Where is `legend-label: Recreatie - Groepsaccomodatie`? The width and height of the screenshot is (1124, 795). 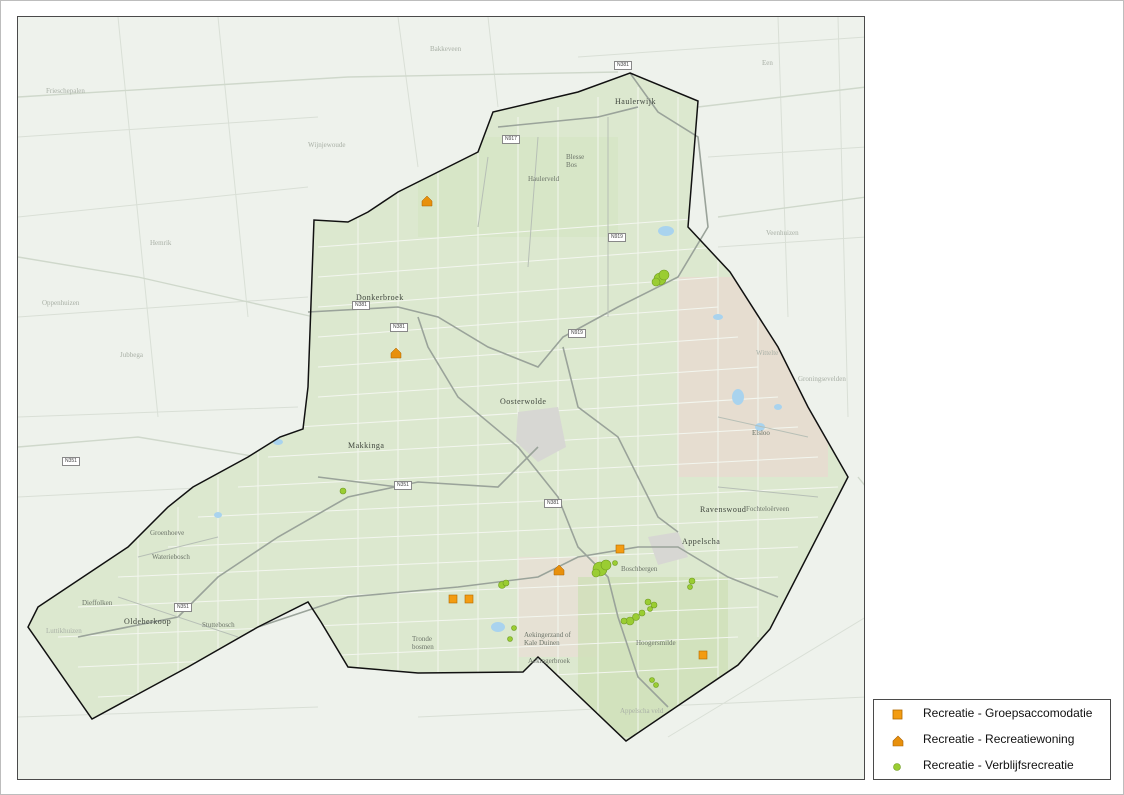
legend-label: Recreatie - Groepsaccomodatie is located at coordinates (1008, 713).